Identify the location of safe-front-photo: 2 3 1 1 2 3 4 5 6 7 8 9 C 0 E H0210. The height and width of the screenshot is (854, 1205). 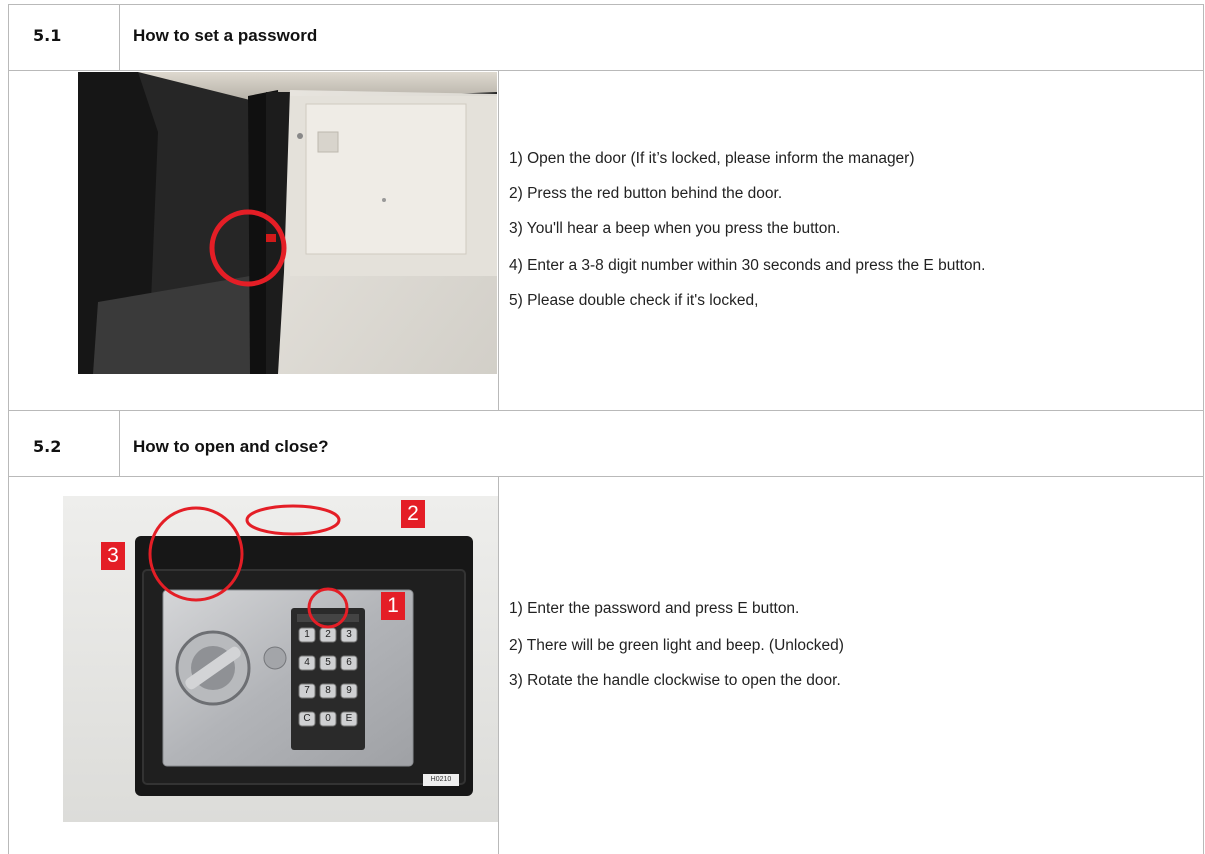
(280, 659).